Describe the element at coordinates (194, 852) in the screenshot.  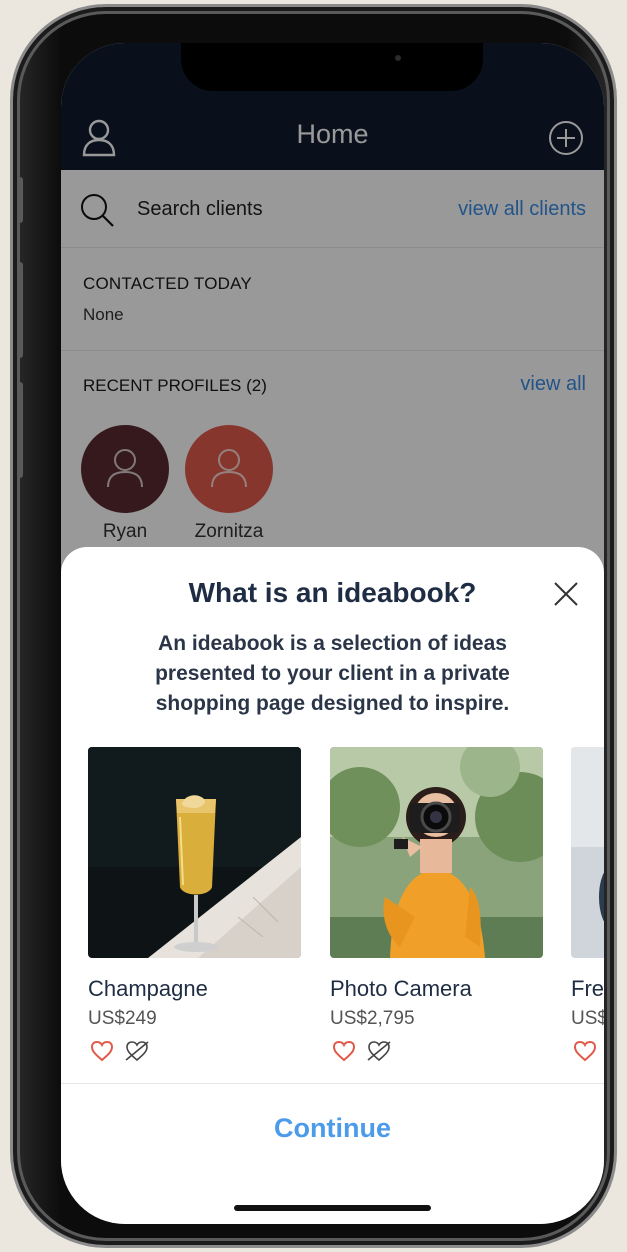
I see `champagne-image` at that location.